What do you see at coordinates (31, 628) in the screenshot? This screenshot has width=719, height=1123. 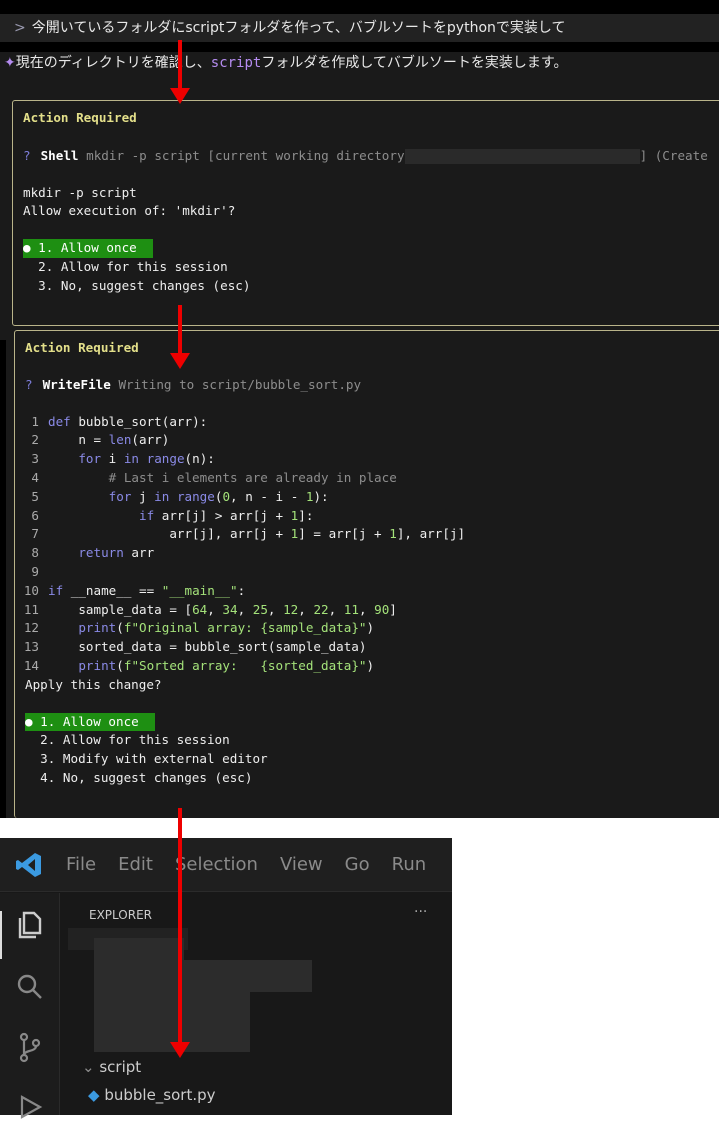 I see `line-number: 12` at bounding box center [31, 628].